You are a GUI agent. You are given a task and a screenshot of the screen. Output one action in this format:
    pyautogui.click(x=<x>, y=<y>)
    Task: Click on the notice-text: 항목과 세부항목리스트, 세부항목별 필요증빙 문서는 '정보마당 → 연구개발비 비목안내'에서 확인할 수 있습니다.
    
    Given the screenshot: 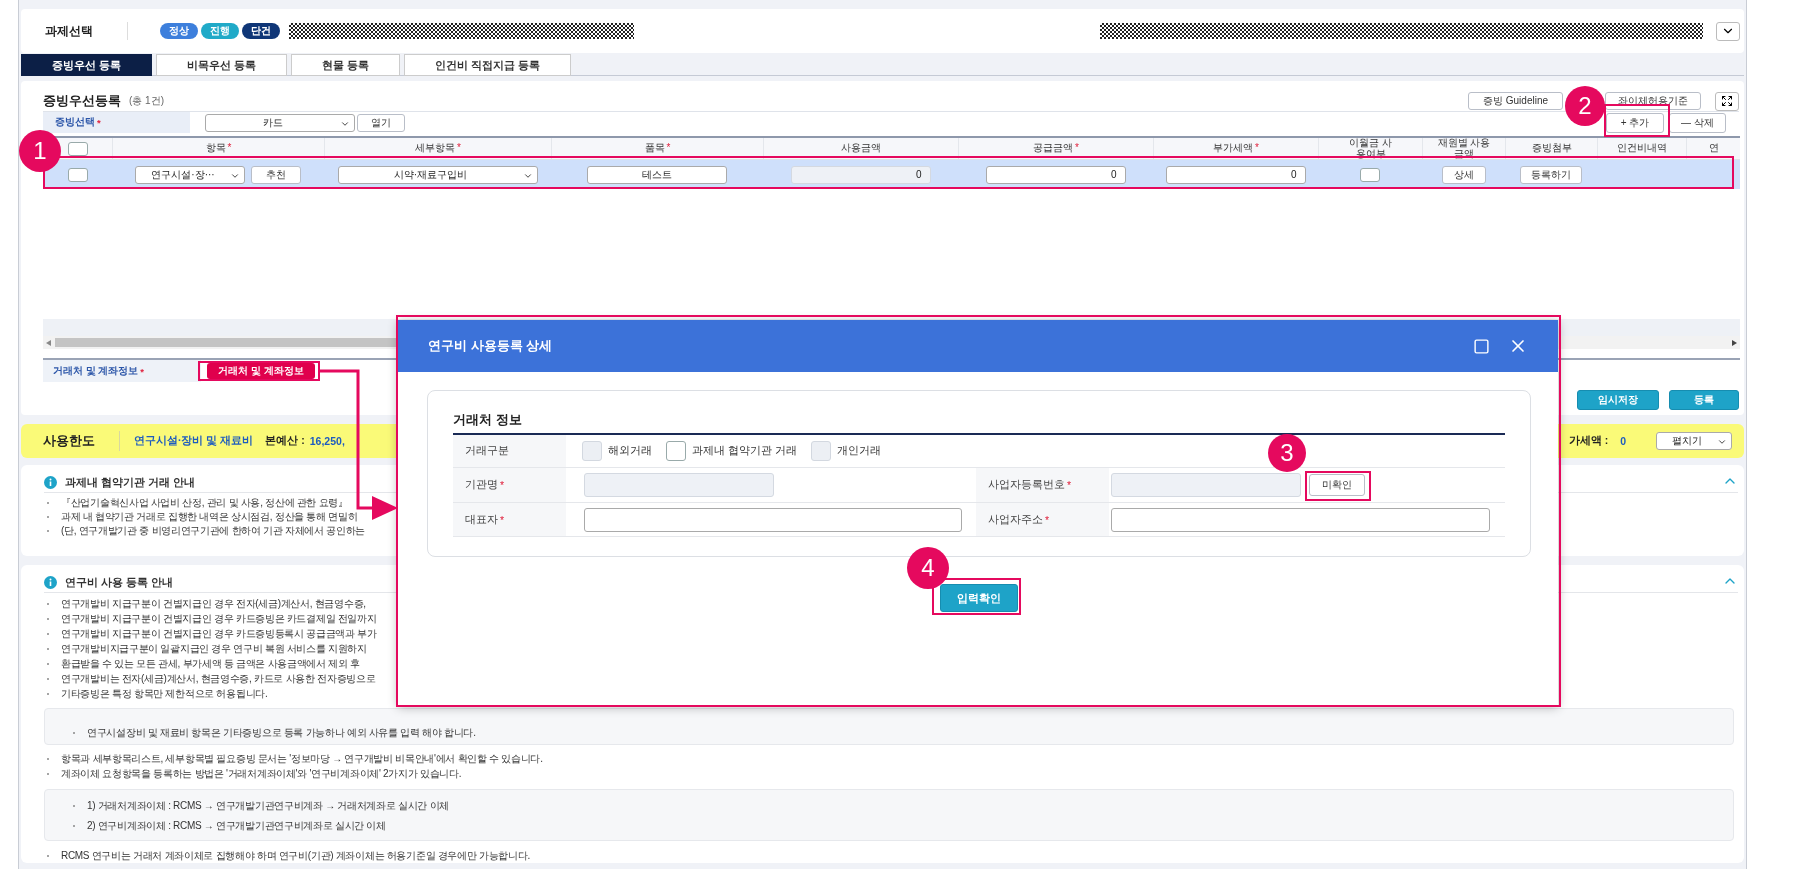 What is the action you would take?
    pyautogui.click(x=302, y=758)
    